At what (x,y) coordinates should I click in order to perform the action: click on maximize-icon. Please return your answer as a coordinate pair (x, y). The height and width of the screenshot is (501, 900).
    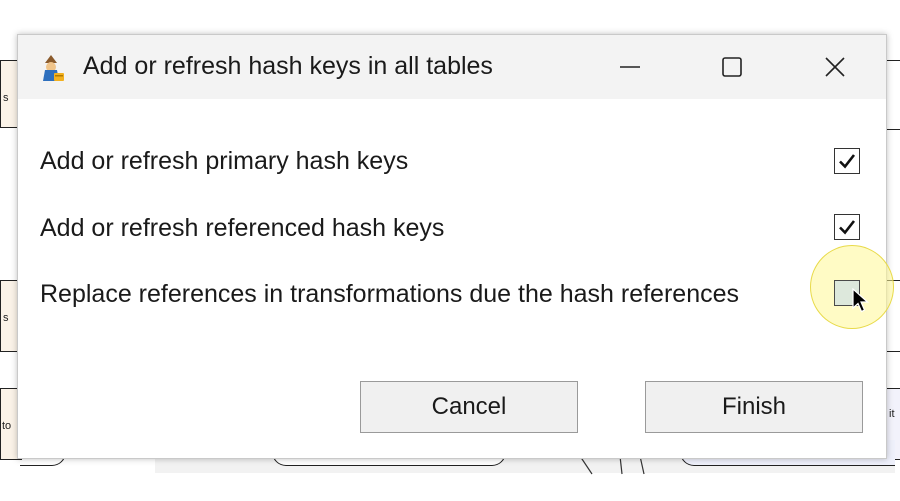
    Looking at the image, I should click on (732, 67).